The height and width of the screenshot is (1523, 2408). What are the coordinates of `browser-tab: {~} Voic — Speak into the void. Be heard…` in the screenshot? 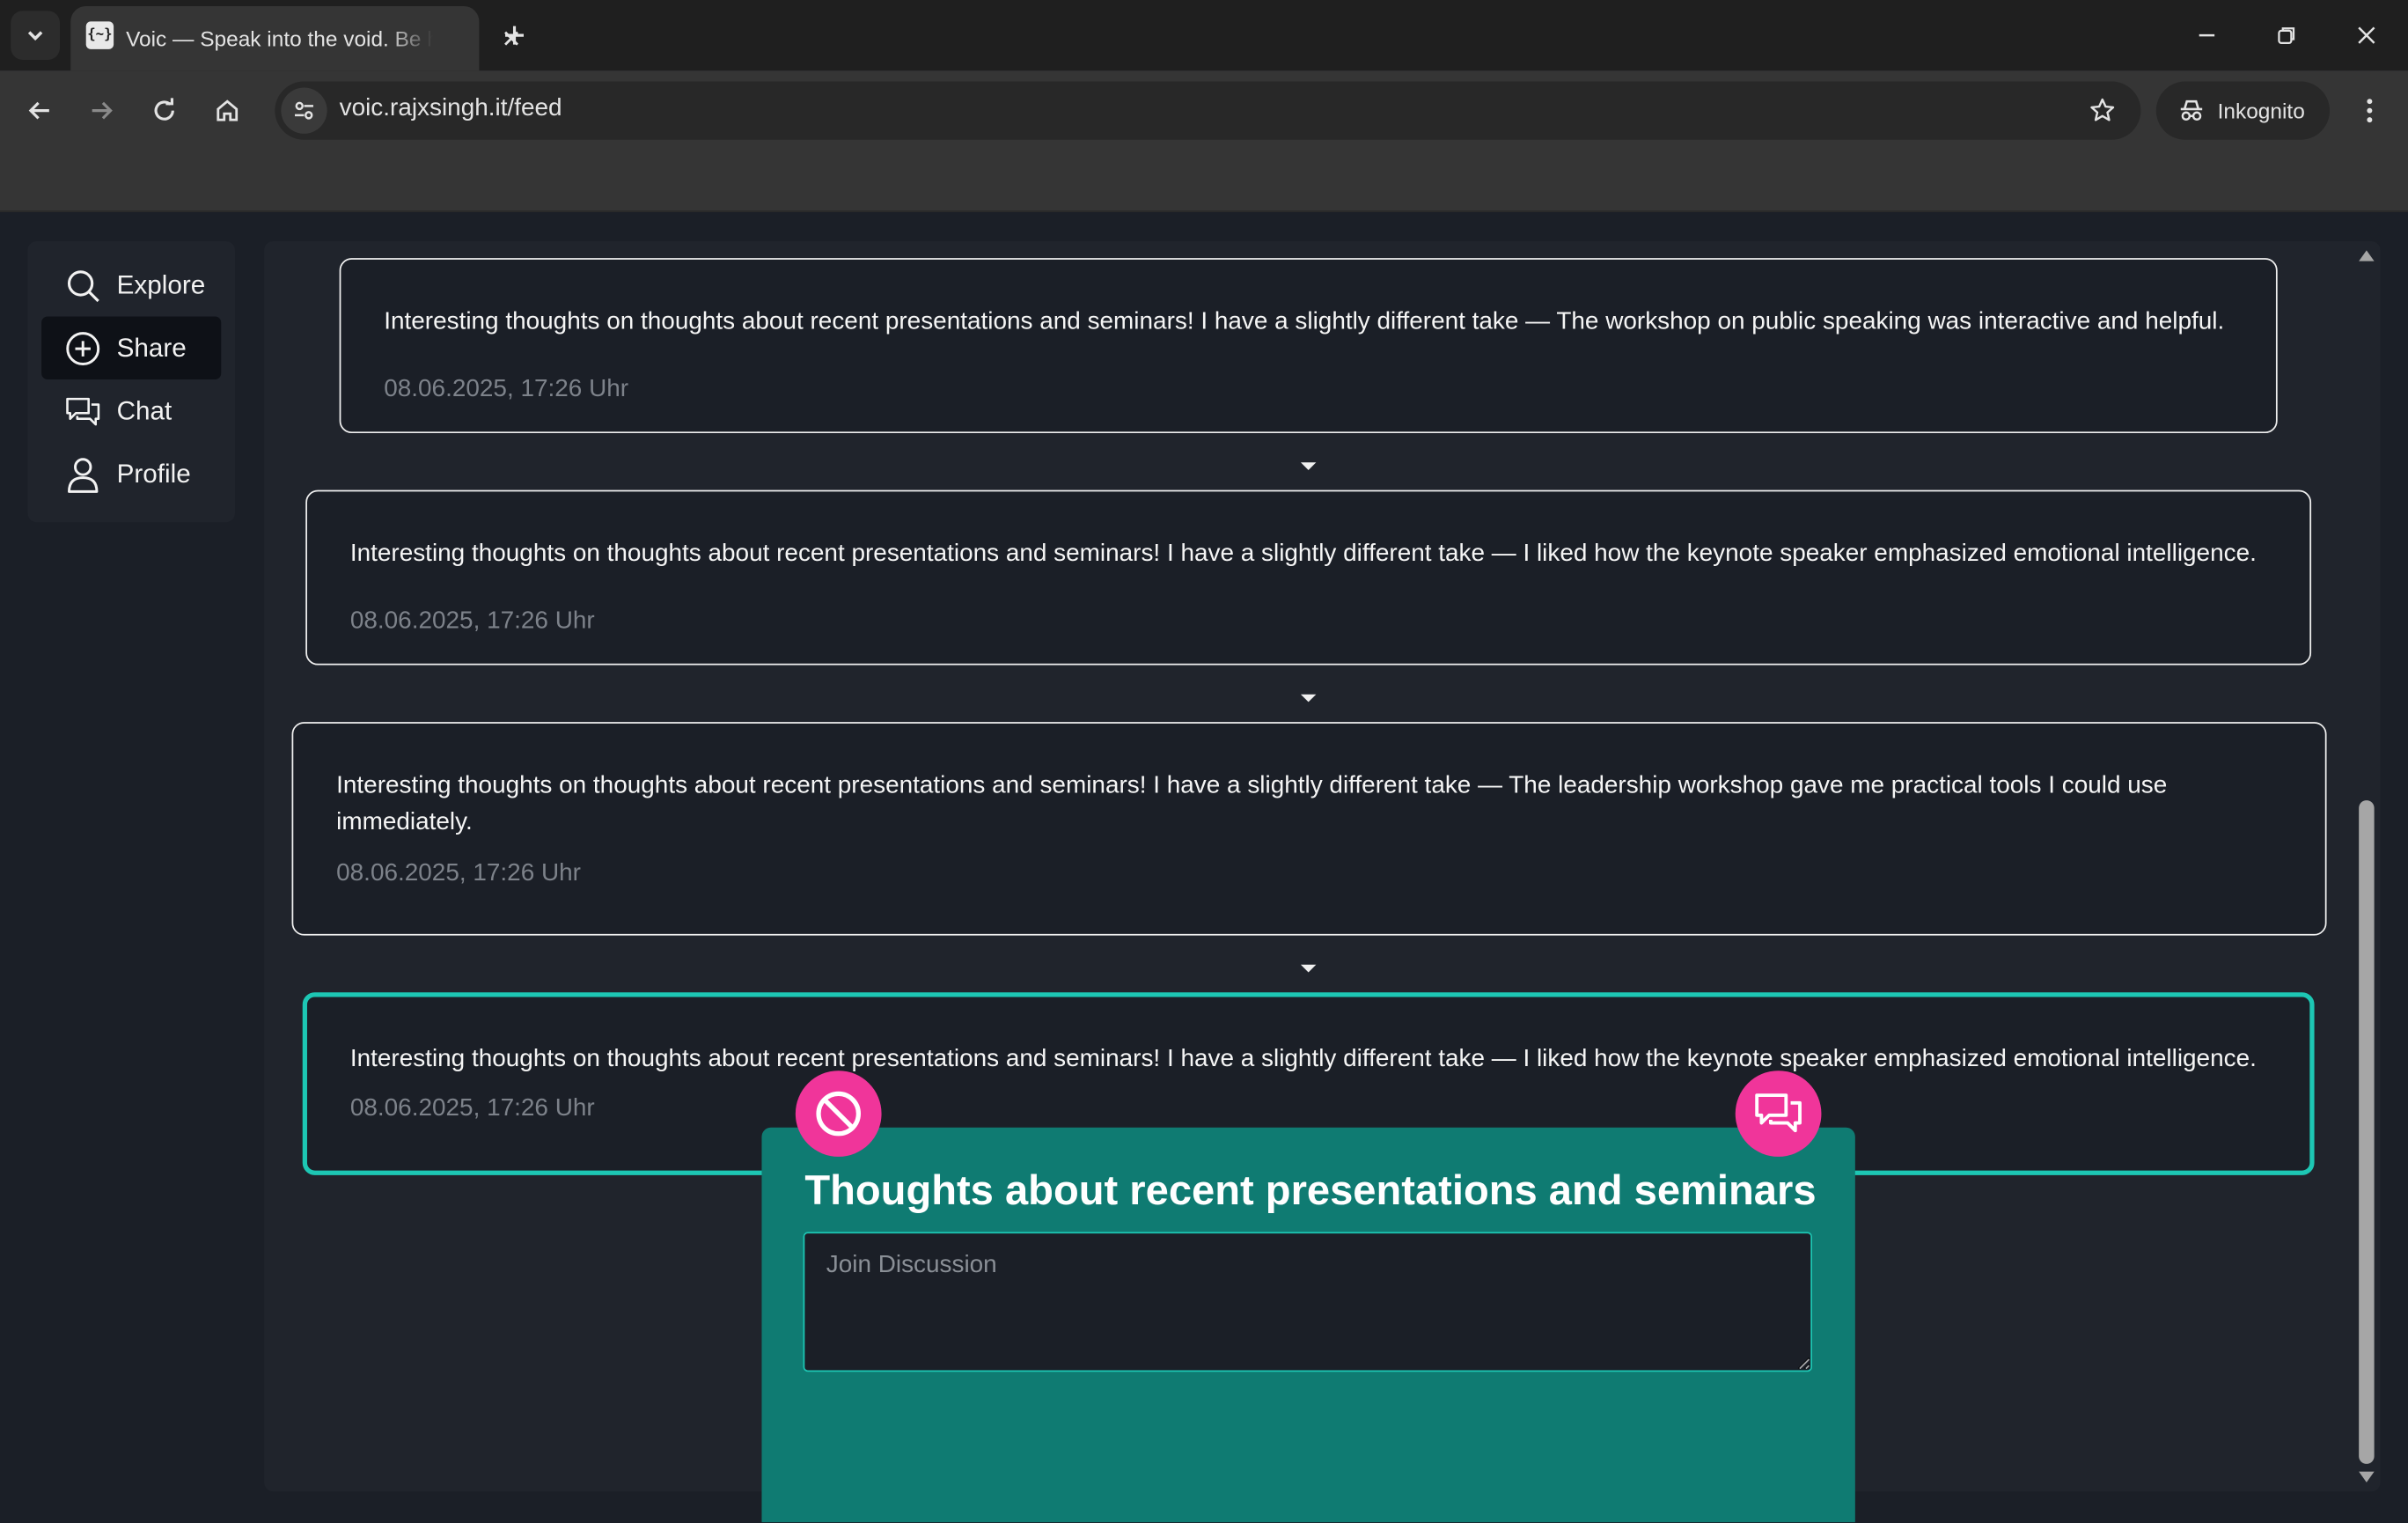 It's located at (294, 38).